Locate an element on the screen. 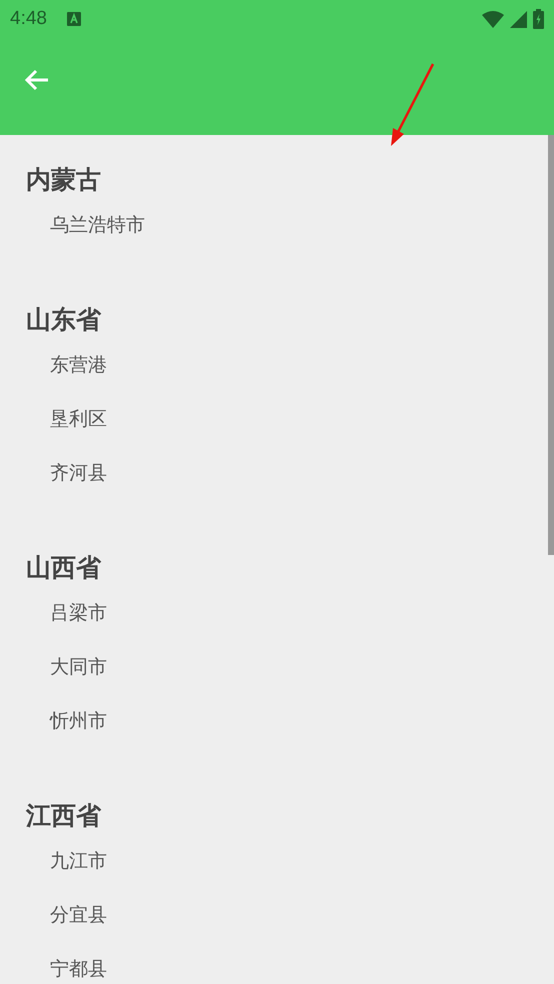  battery-icon is located at coordinates (538, 19).